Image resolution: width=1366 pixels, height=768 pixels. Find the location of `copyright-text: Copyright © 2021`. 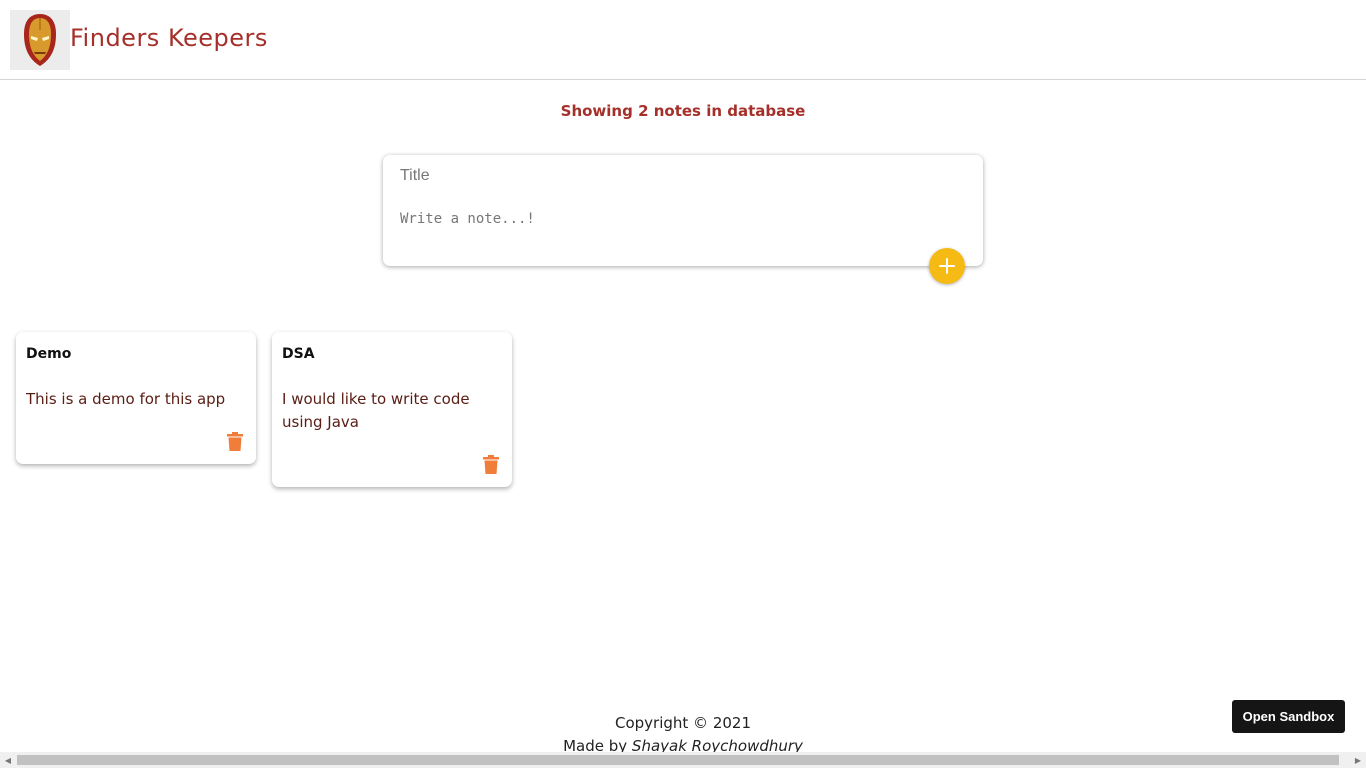

copyright-text: Copyright © 2021 is located at coordinates (682, 723).